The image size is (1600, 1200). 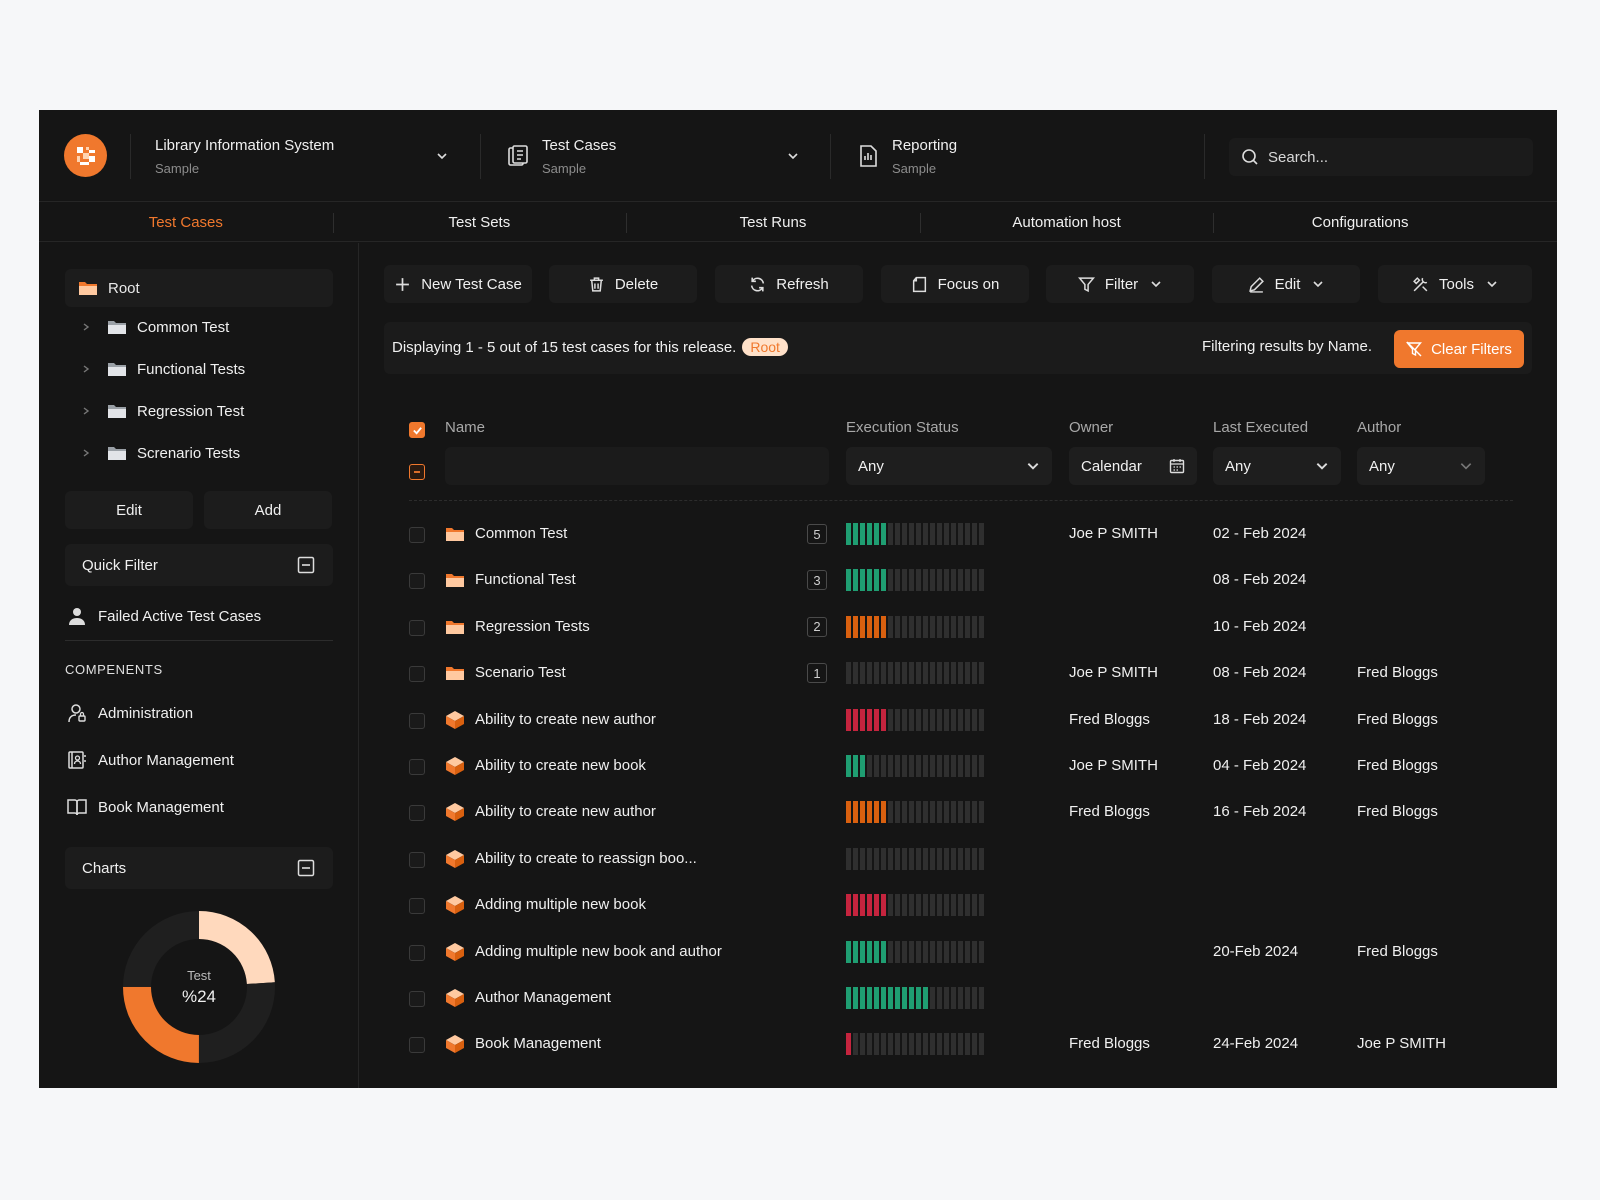 I want to click on tab-test-runs: Test Runs, so click(x=773, y=222).